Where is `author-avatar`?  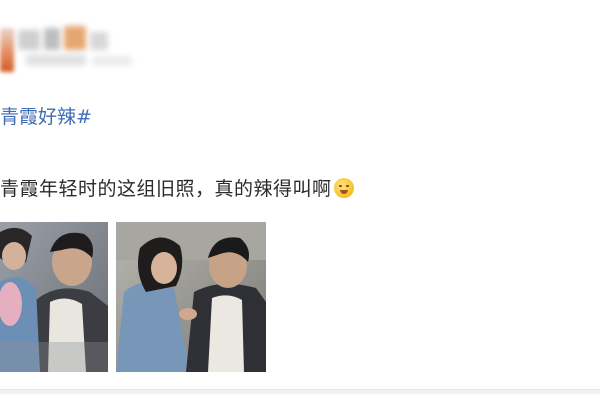
author-avatar is located at coordinates (7, 50).